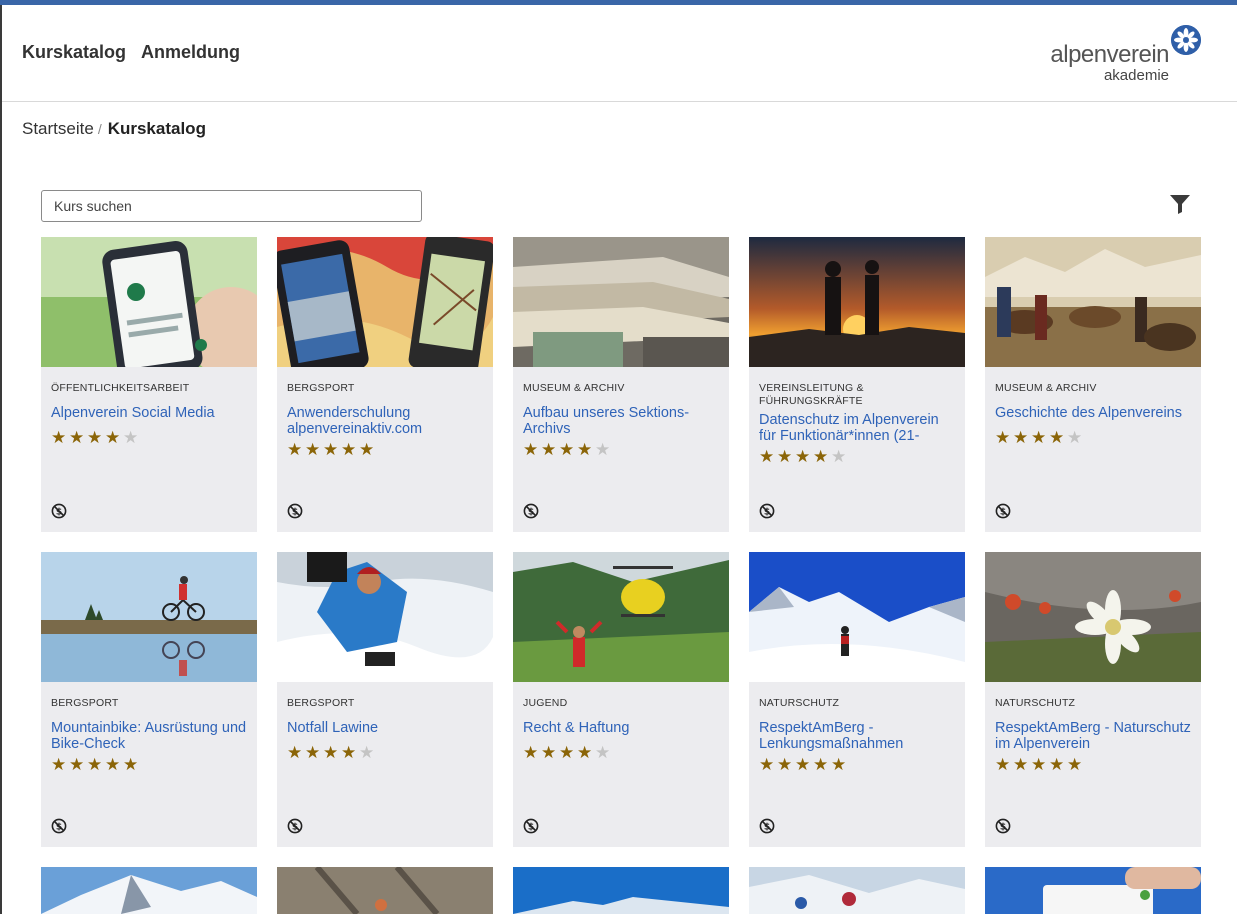 The image size is (1237, 914). What do you see at coordinates (149, 302) in the screenshot?
I see `course-image-social-media` at bounding box center [149, 302].